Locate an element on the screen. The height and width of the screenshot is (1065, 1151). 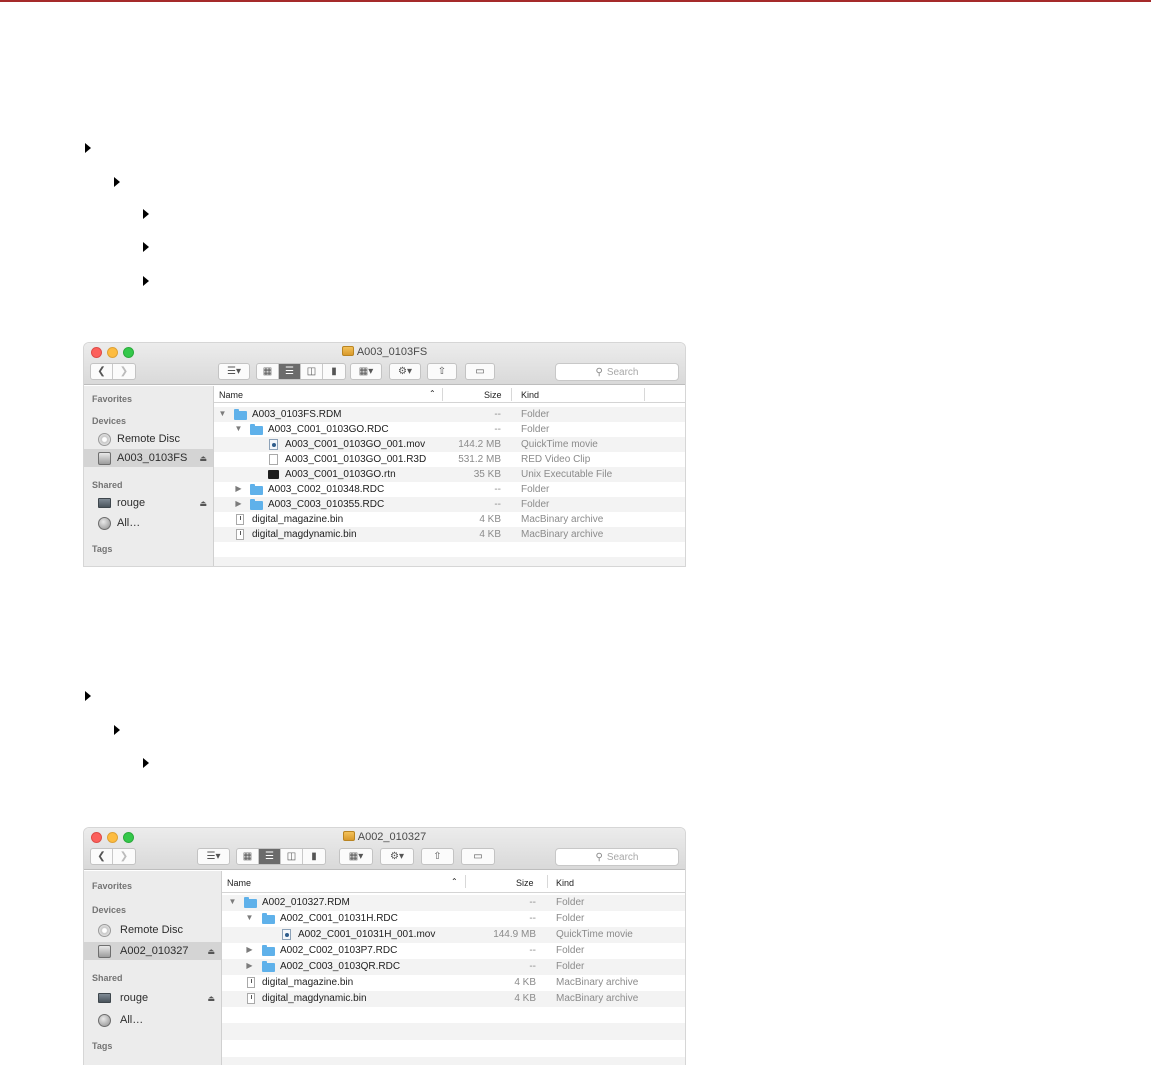
computer-icon is located at coordinates (104, 503).